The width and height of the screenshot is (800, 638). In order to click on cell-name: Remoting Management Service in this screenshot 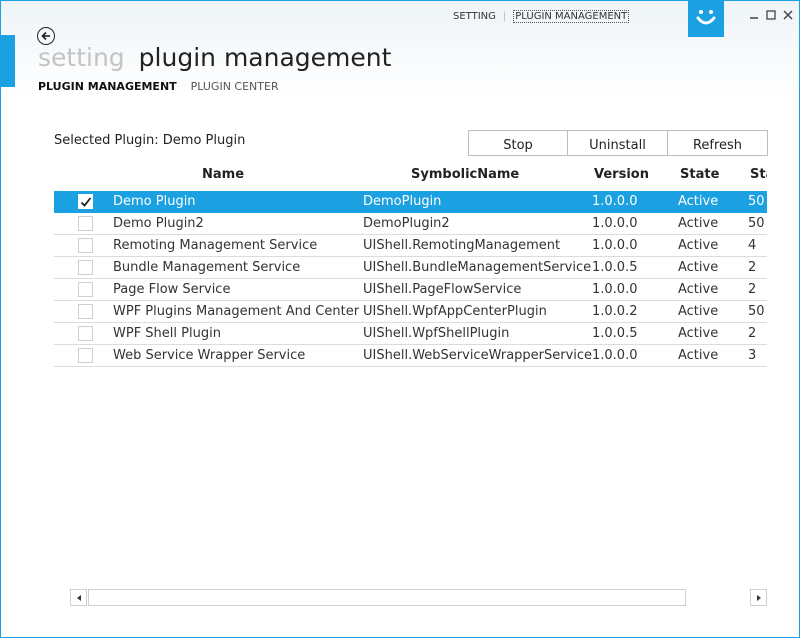, I will do `click(215, 245)`.